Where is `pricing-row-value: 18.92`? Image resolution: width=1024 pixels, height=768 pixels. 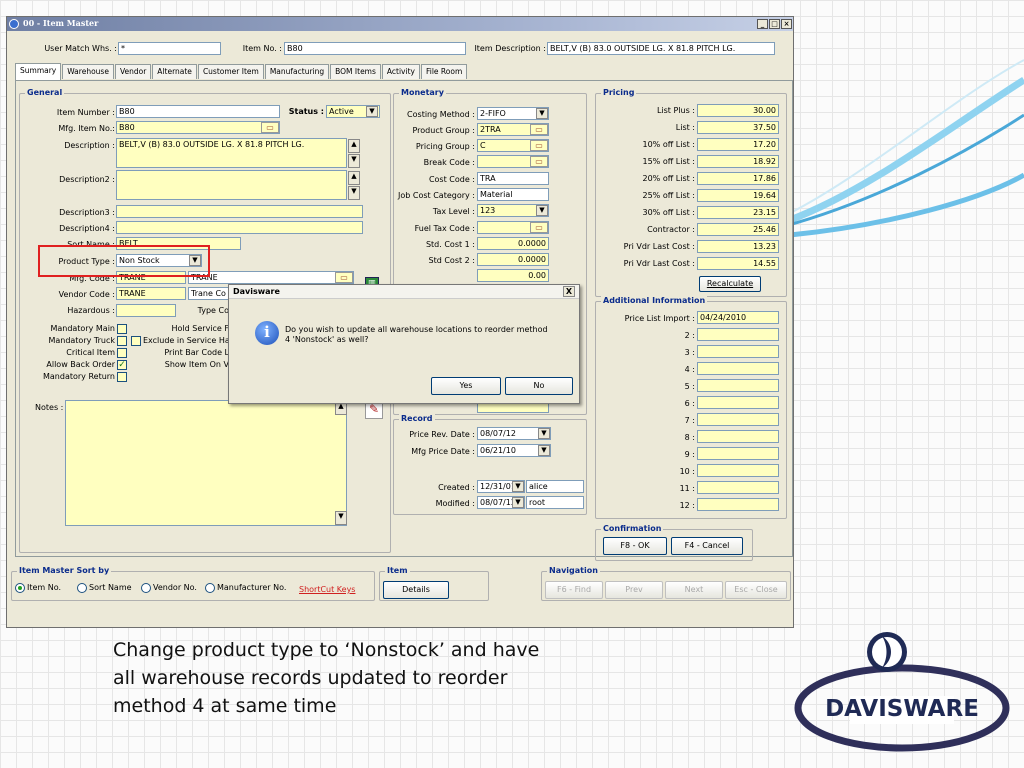 pricing-row-value: 18.92 is located at coordinates (738, 161).